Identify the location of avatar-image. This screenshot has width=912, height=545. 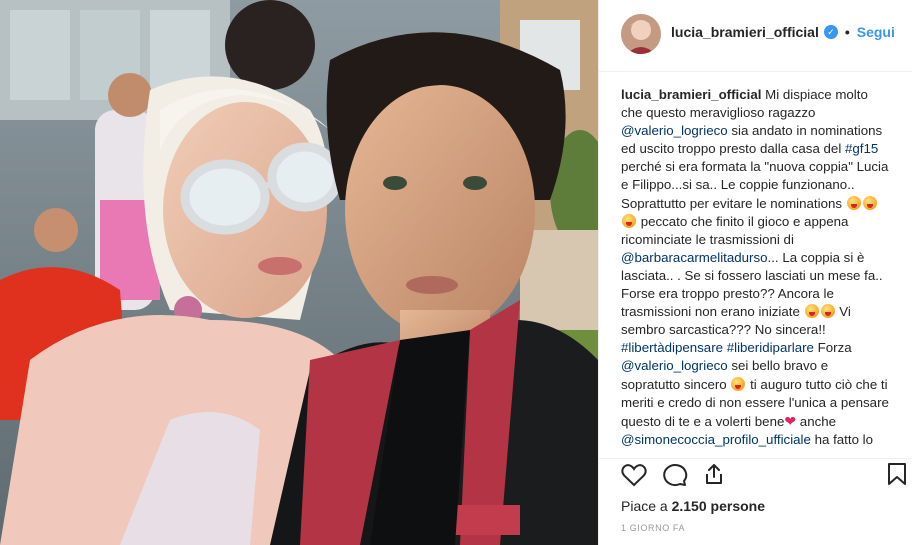
(641, 34).